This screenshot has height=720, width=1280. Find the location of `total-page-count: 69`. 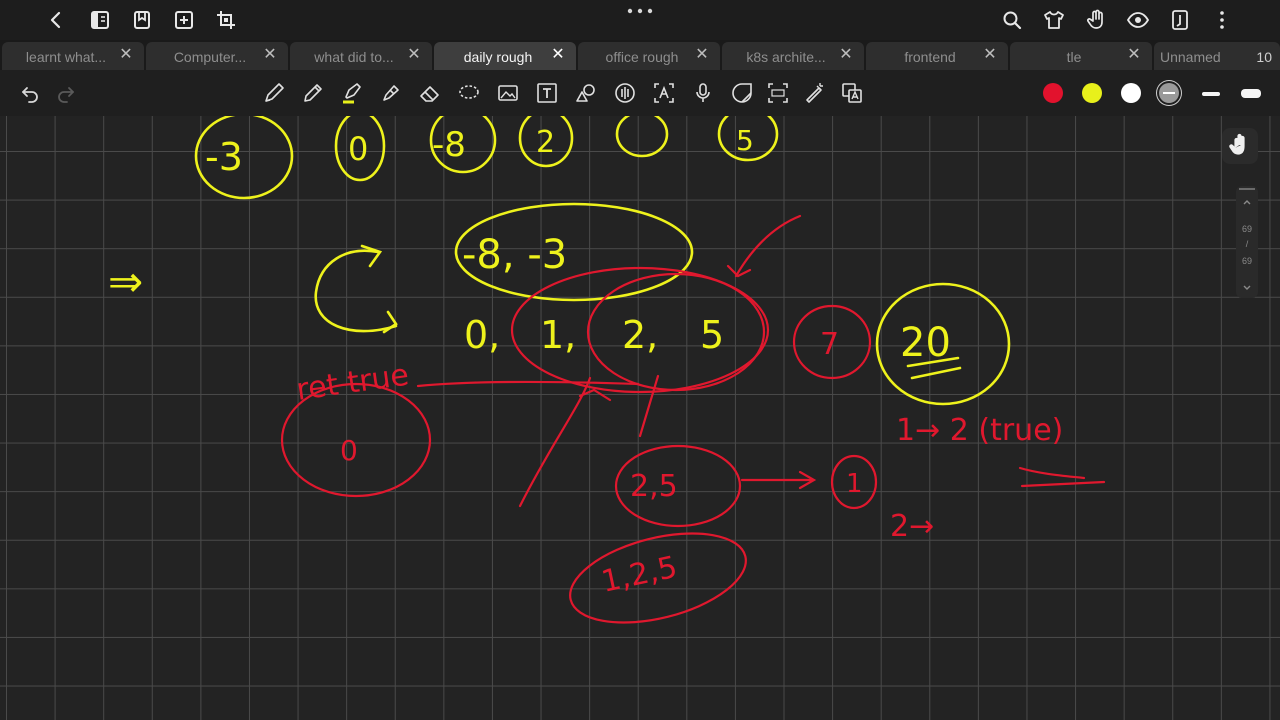

total-page-count: 69 is located at coordinates (1246, 261).